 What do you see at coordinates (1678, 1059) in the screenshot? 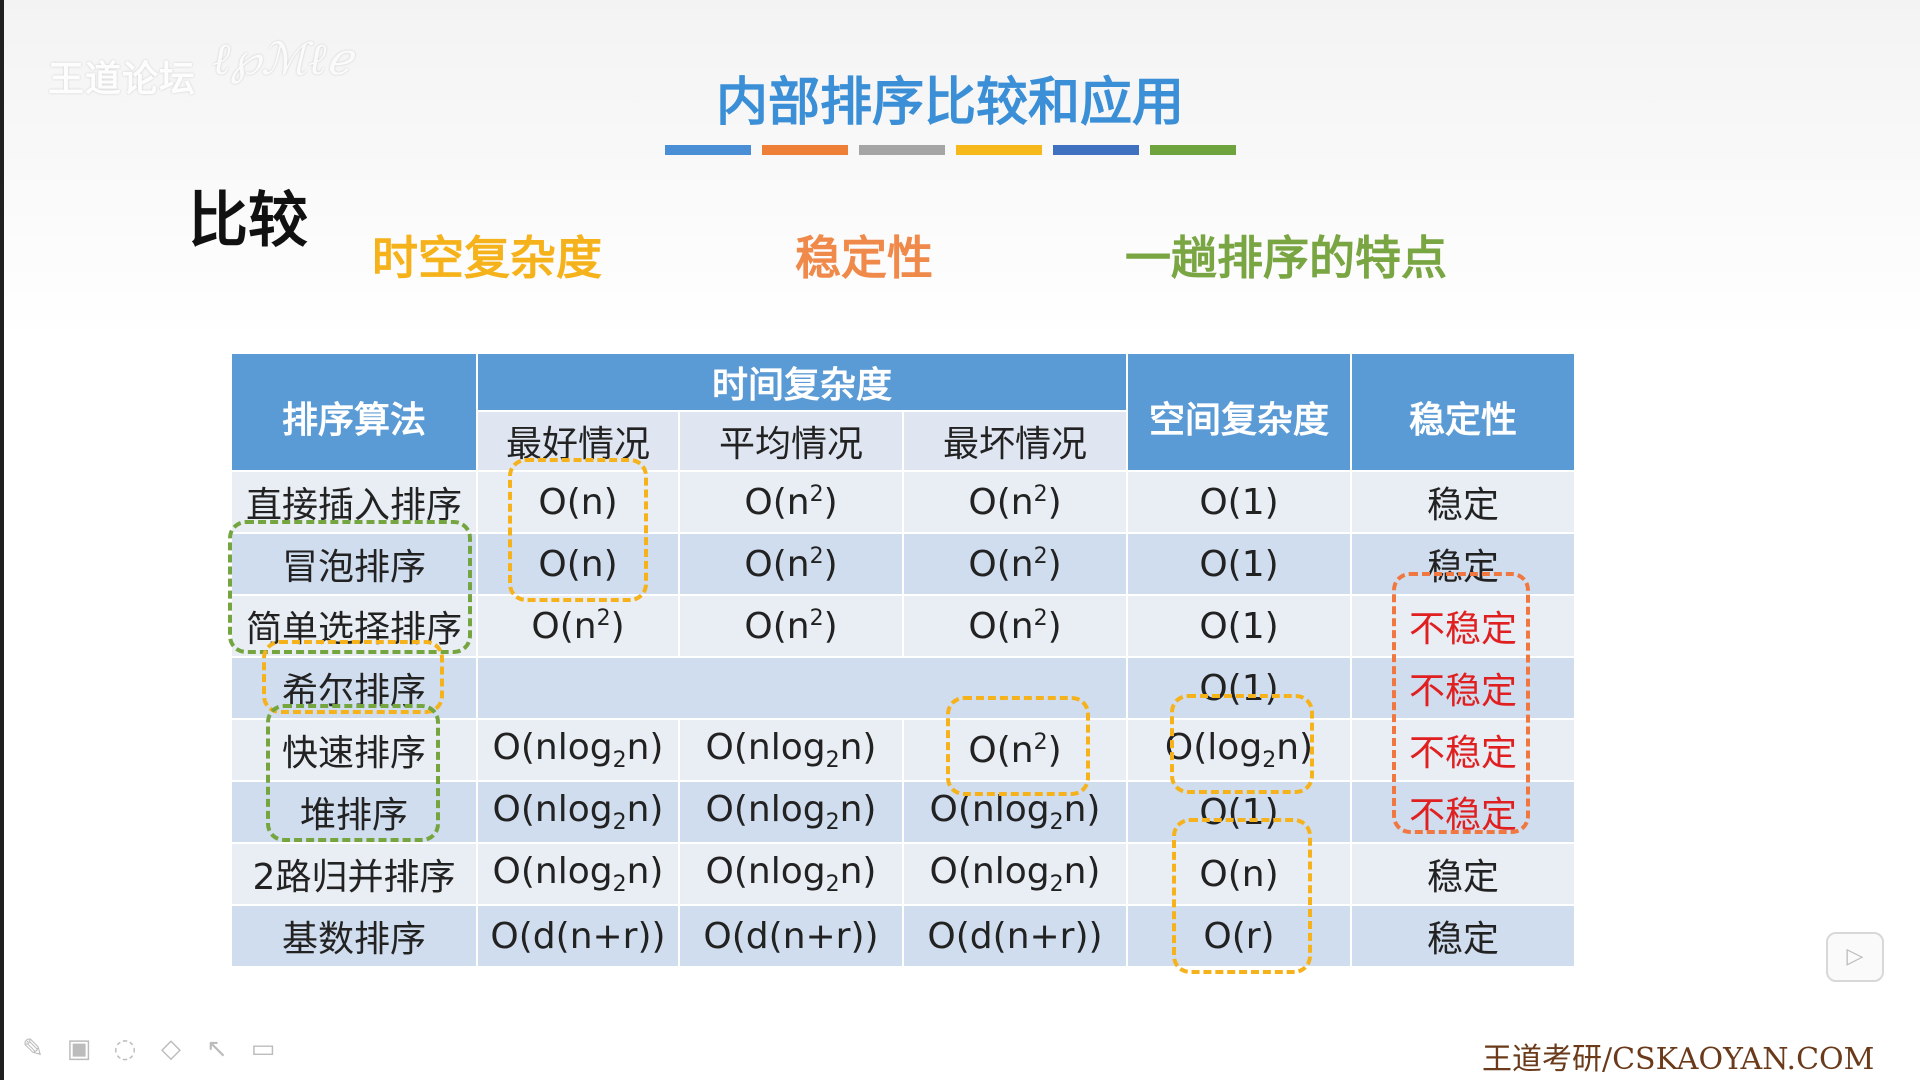
I see `footer-text: 王道考研/CSKAOYAN.COM` at bounding box center [1678, 1059].